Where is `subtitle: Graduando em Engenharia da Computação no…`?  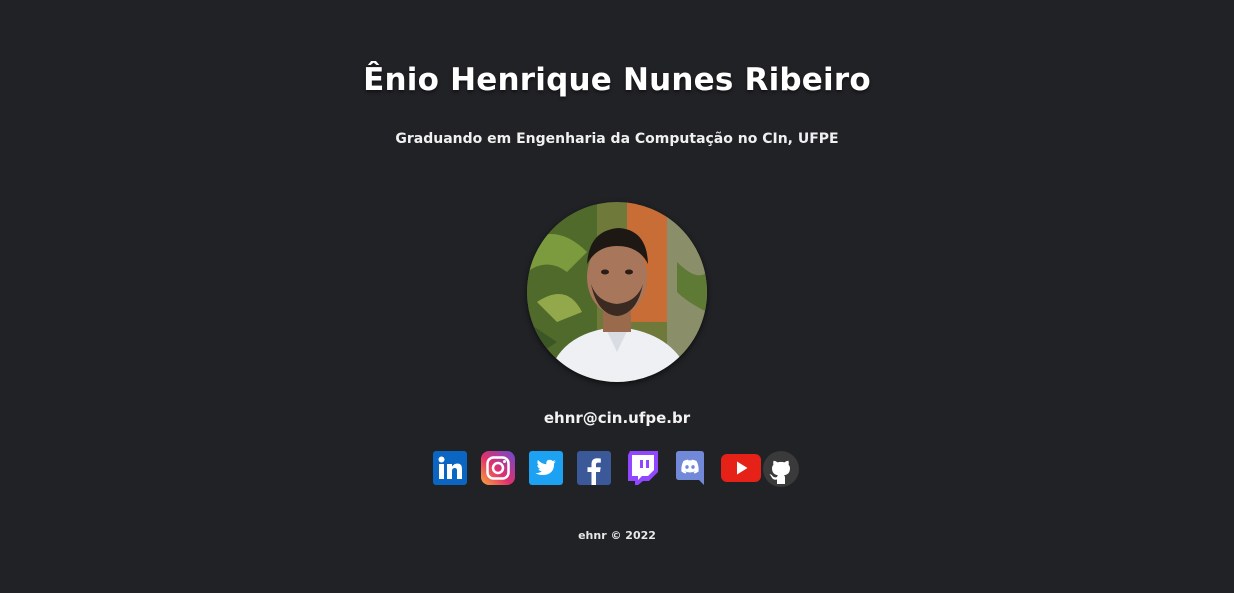
subtitle: Graduando em Engenharia da Computação no… is located at coordinates (617, 139).